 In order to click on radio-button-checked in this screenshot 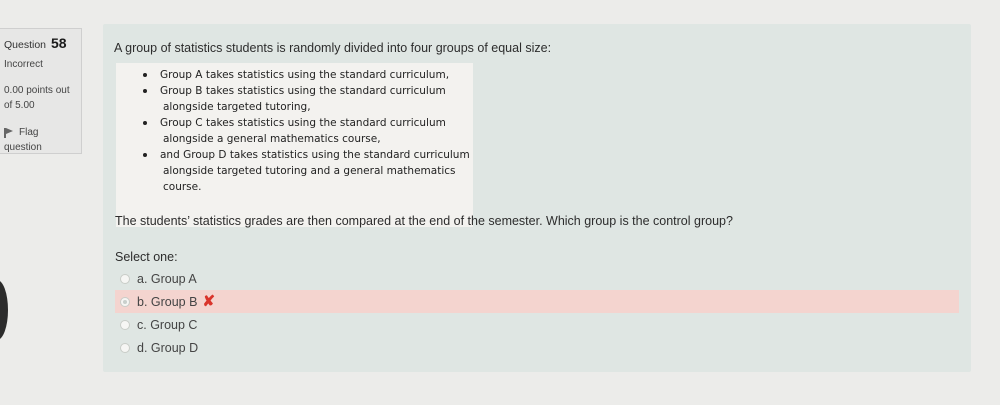, I will do `click(125, 301)`.